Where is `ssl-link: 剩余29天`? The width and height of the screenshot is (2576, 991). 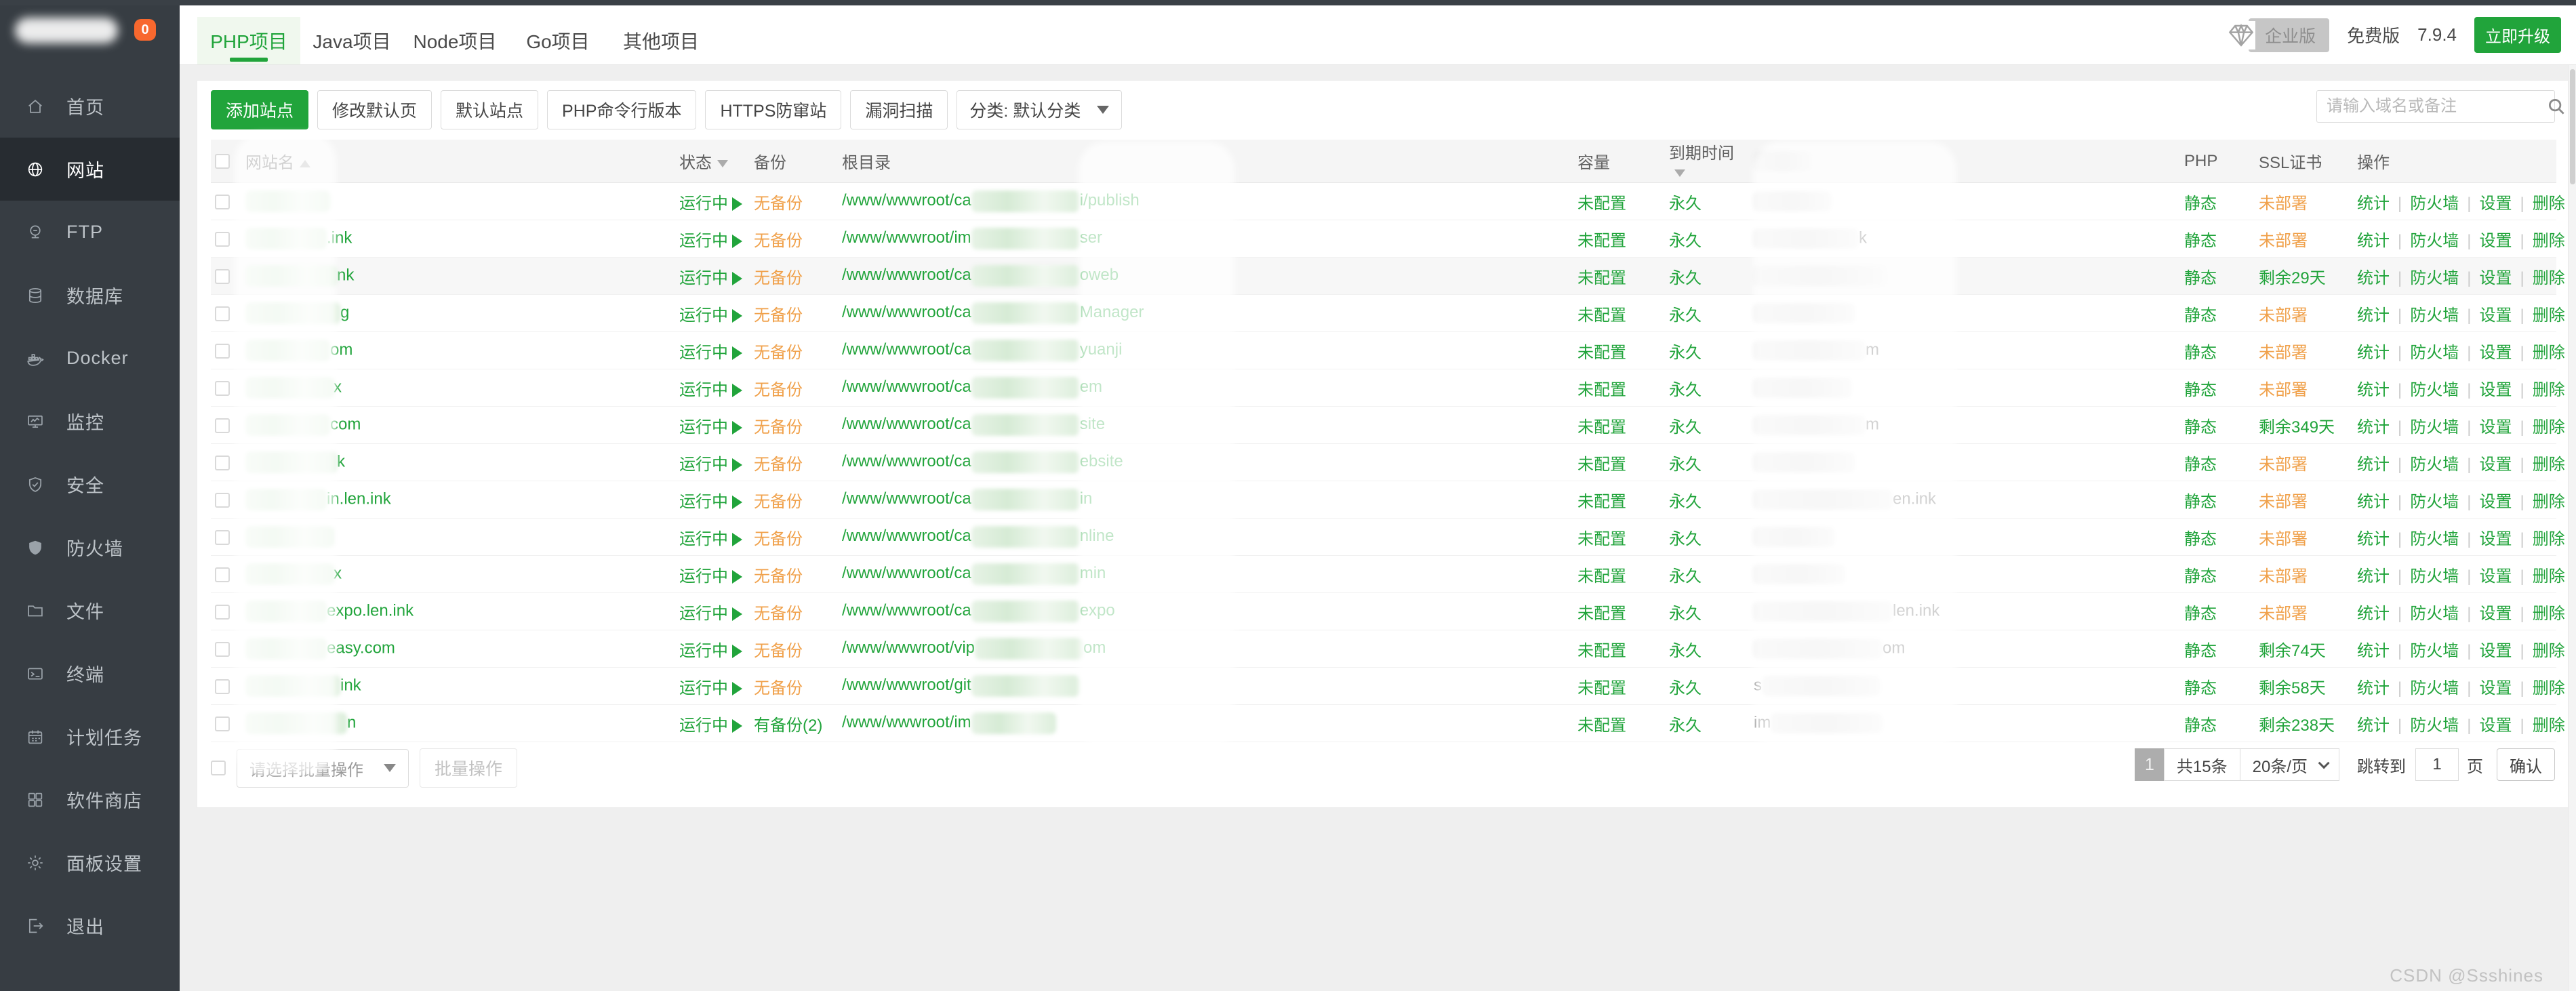 ssl-link: 剩余29天 is located at coordinates (2292, 278).